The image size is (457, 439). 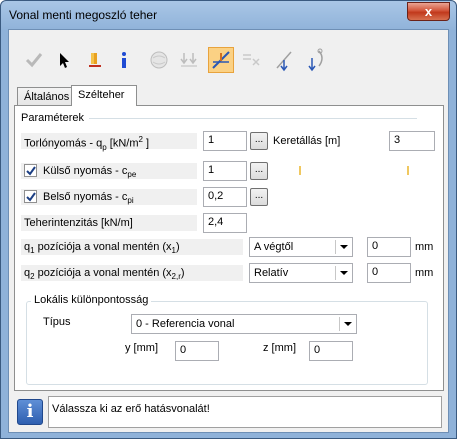 What do you see at coordinates (159, 60) in the screenshot?
I see `sphere-icon` at bounding box center [159, 60].